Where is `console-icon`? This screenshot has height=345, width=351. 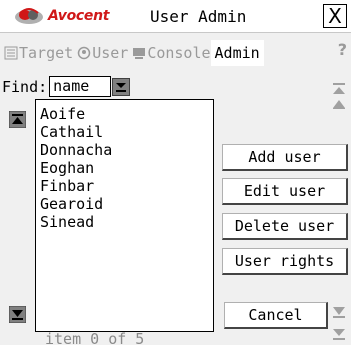
console-icon is located at coordinates (139, 53).